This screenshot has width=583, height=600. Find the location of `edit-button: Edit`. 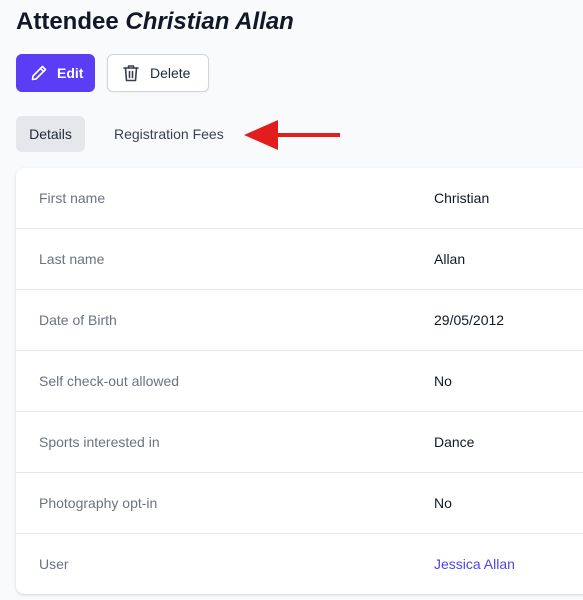

edit-button: Edit is located at coordinates (55, 73).